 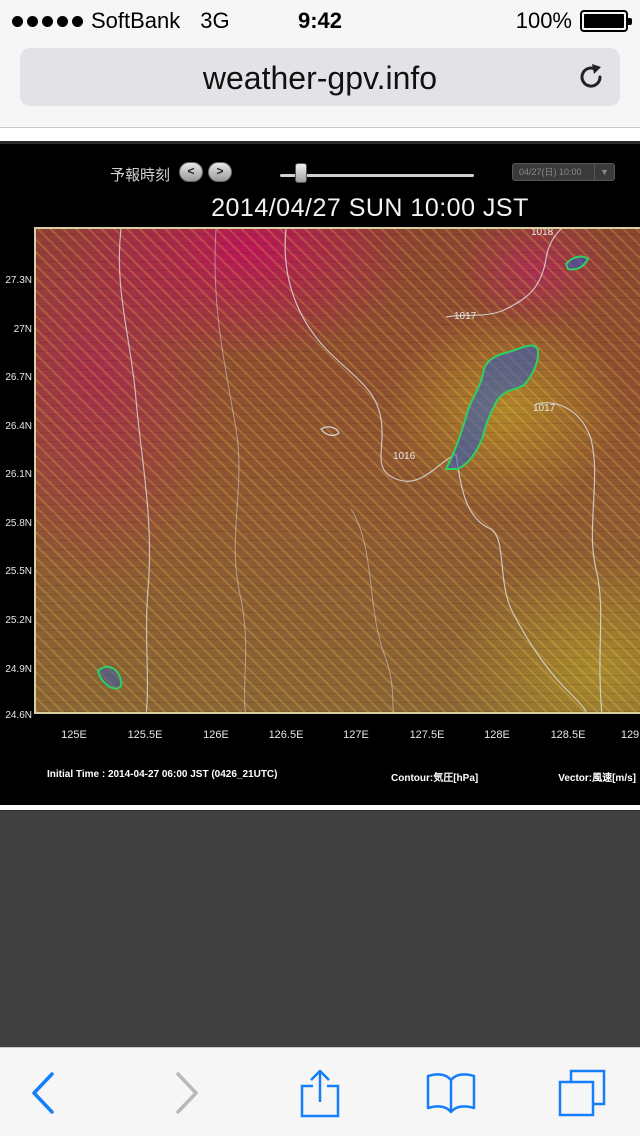 I want to click on time-select: 04/27(日) 10:00 ▼, so click(x=563, y=172).